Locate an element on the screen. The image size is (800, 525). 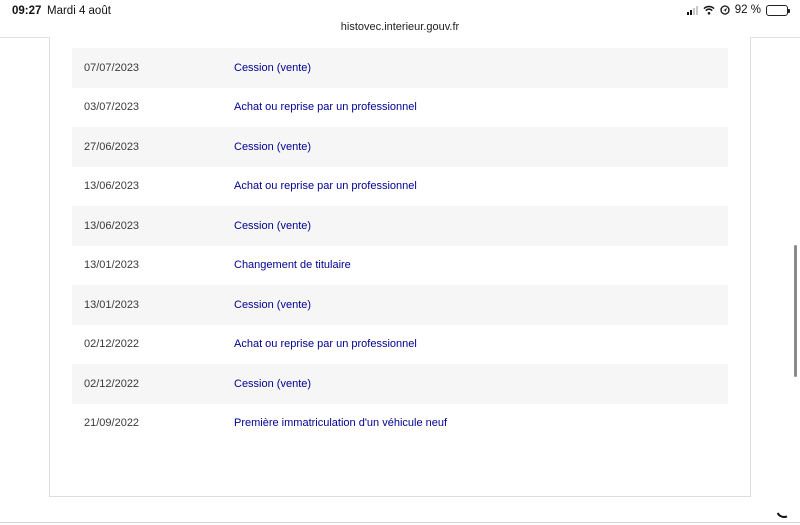
table-row: 27/06/2023 Cession (vente) is located at coordinates (400, 147).